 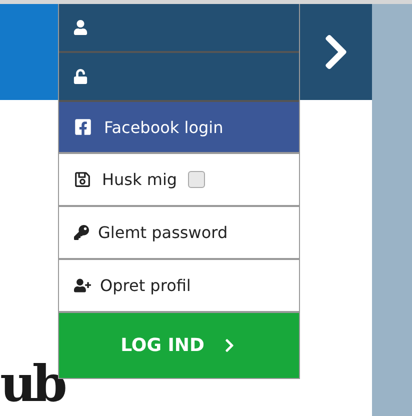 I want to click on user-icon, so click(x=80, y=27).